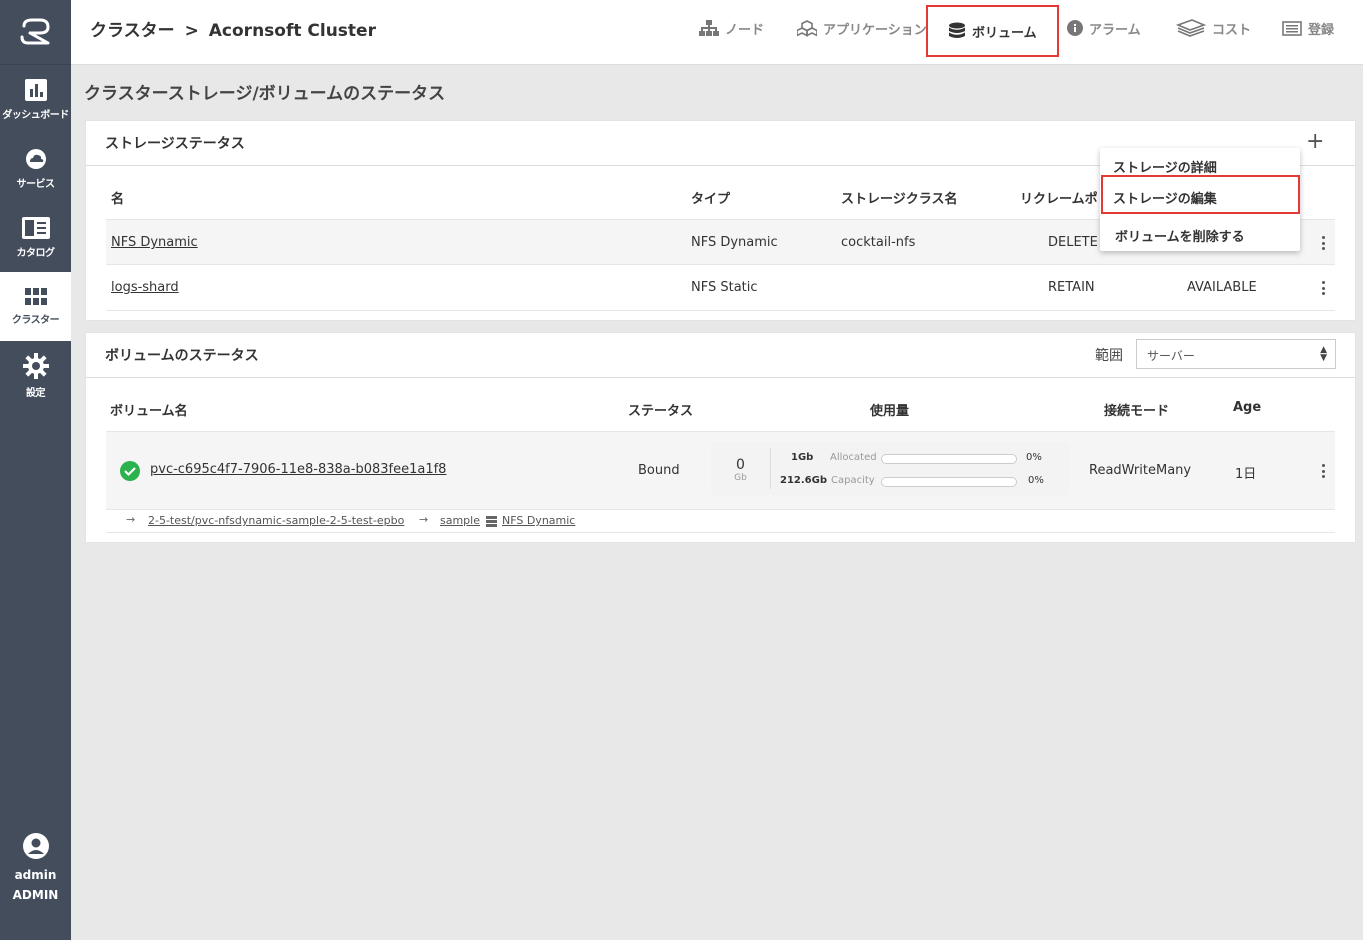  What do you see at coordinates (890, 411) in the screenshot?
I see `column-header-usage: 使用量` at bounding box center [890, 411].